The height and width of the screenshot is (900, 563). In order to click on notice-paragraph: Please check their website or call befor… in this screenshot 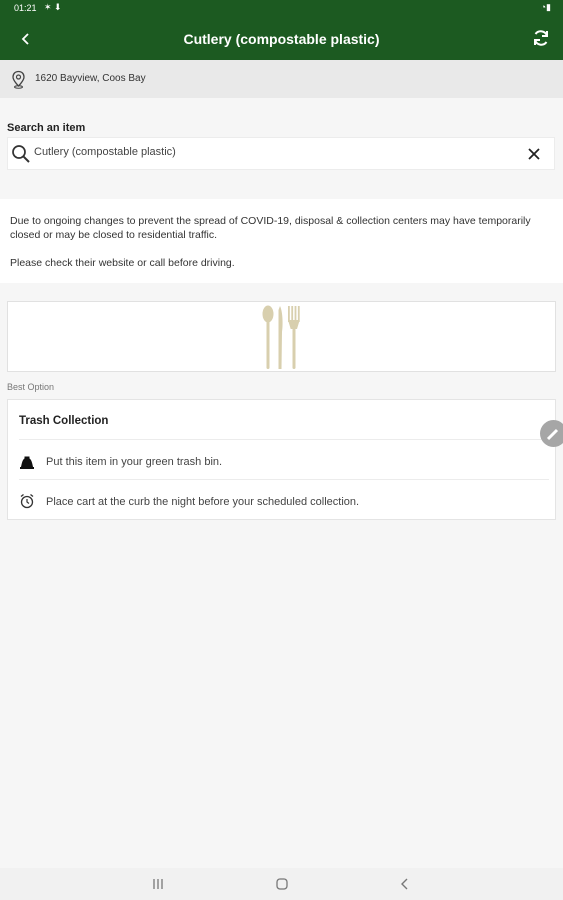, I will do `click(122, 263)`.